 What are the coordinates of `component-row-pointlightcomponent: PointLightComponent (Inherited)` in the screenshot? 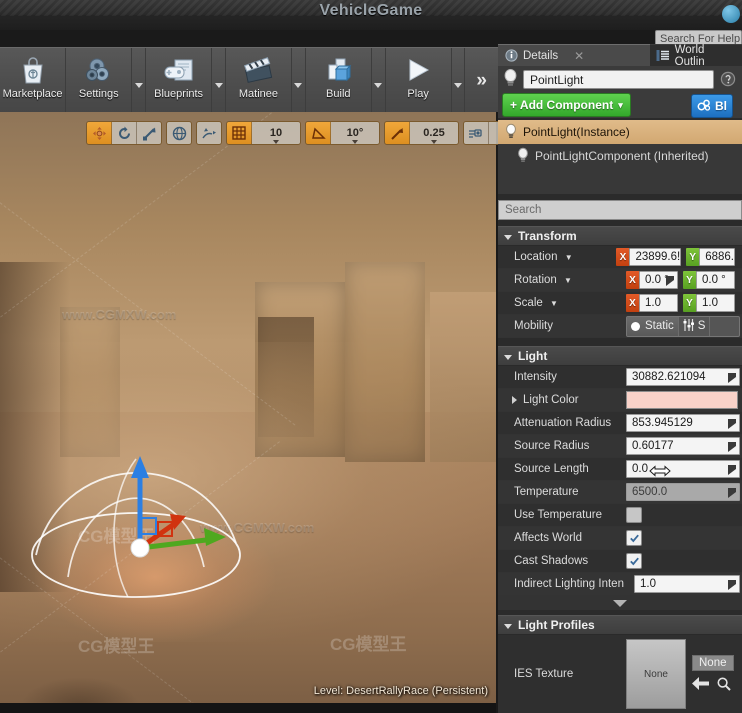 It's located at (620, 156).